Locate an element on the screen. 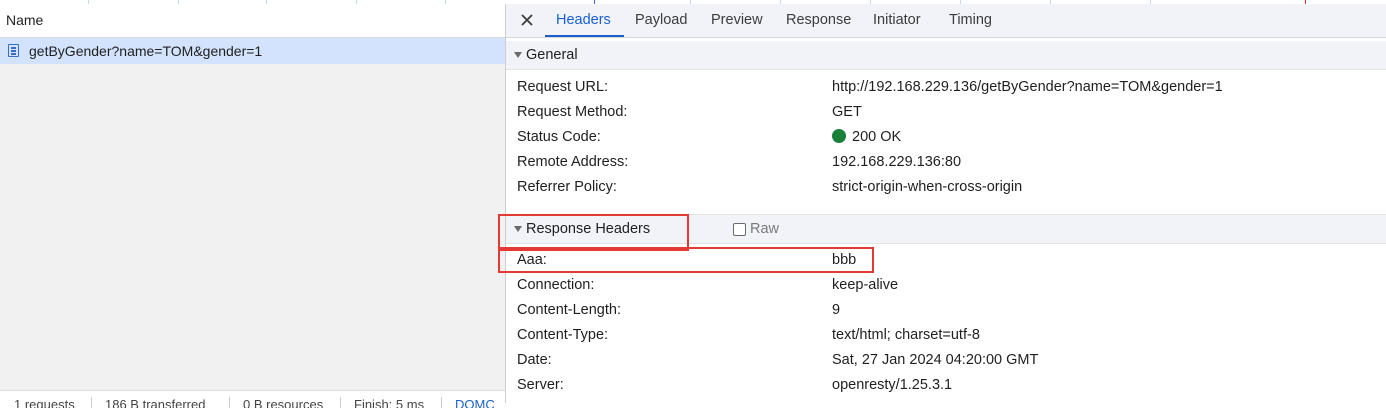  general-section-header: General is located at coordinates (946, 55).